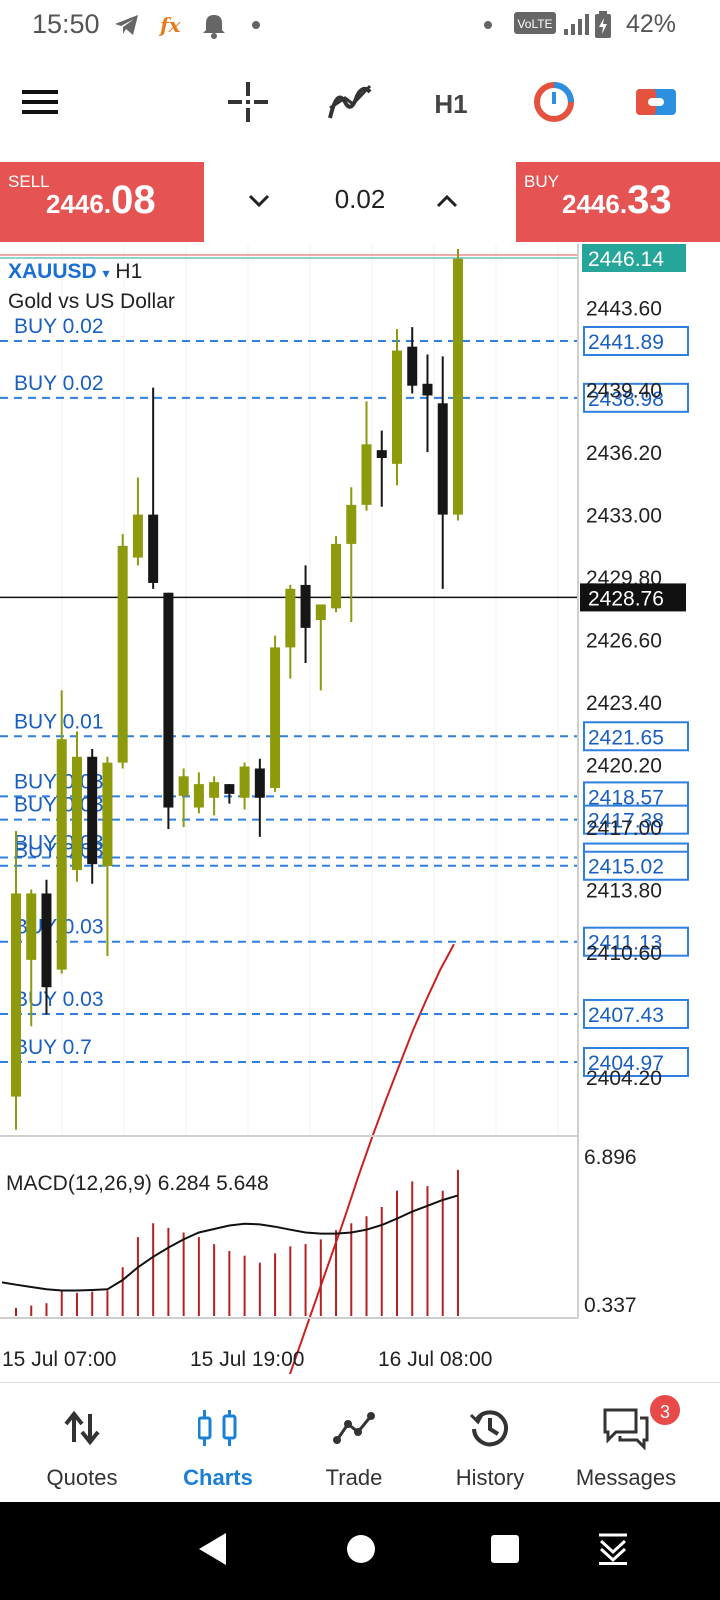 Image resolution: width=720 pixels, height=1600 pixels. What do you see at coordinates (610, 1305) in the screenshot?
I see `macd-min-label: 0.337` at bounding box center [610, 1305].